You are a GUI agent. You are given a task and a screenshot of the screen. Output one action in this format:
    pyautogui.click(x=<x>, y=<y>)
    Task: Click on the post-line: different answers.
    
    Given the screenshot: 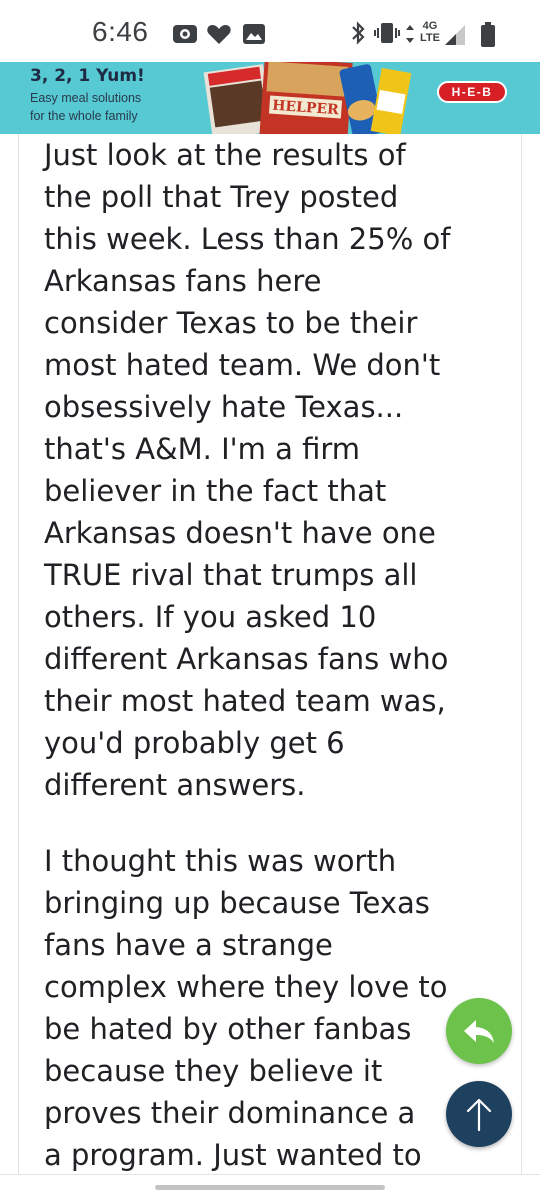 What is the action you would take?
    pyautogui.click(x=175, y=785)
    